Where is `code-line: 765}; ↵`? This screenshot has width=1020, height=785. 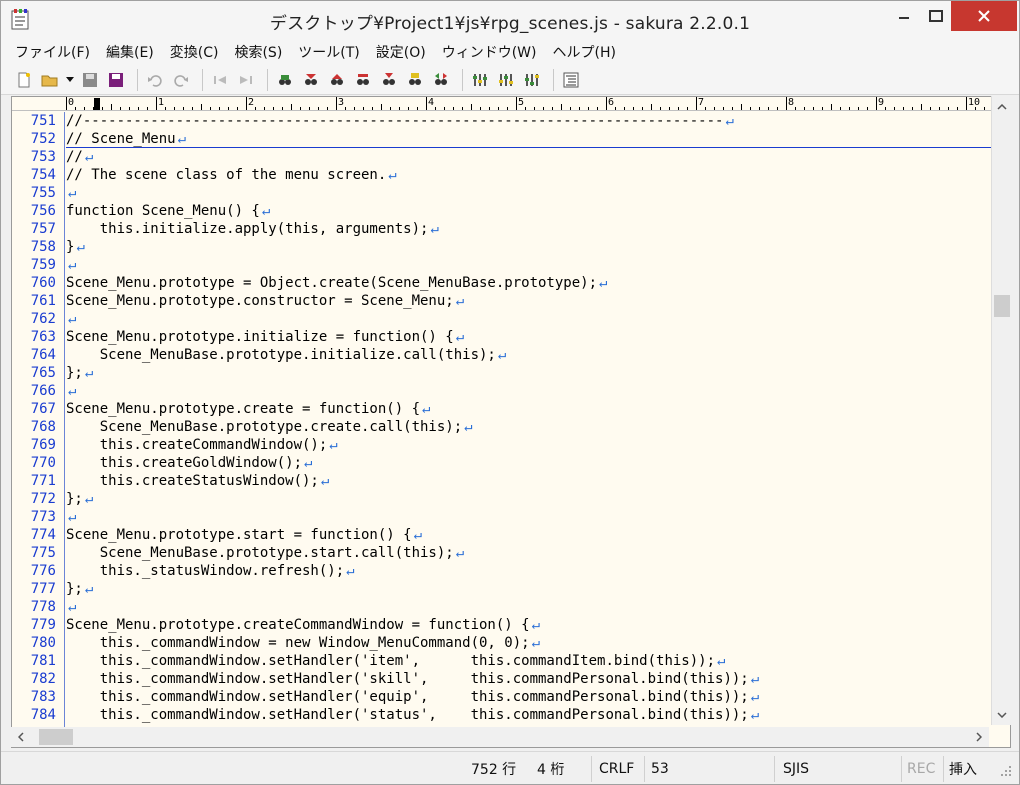 code-line: 765}; ↵ is located at coordinates (502, 373).